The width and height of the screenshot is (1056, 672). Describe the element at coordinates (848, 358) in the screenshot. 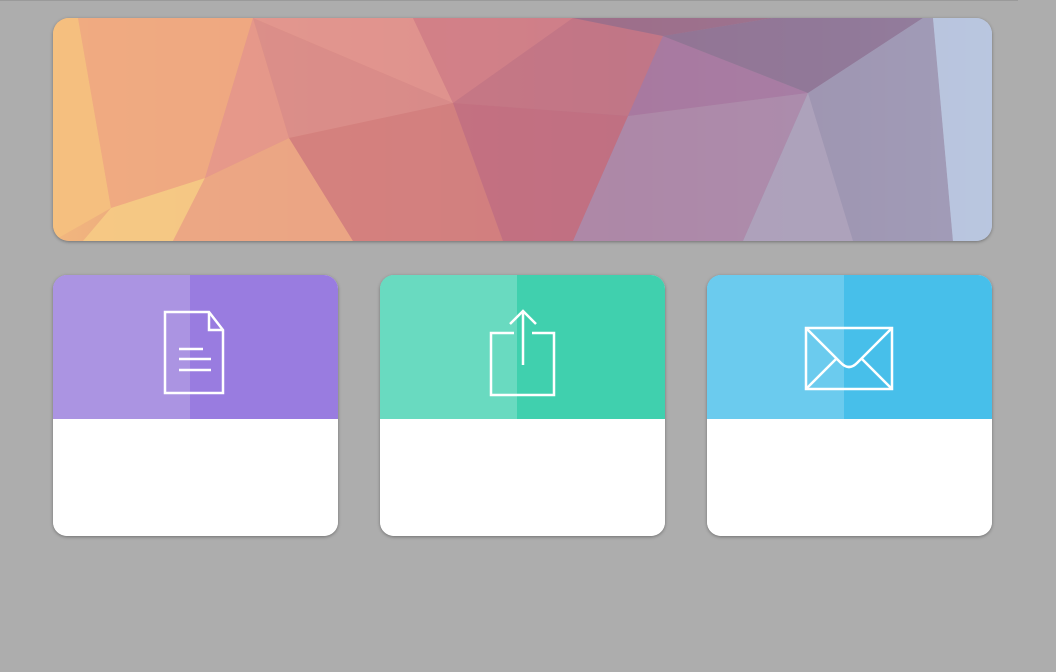

I see `mail-icon` at that location.